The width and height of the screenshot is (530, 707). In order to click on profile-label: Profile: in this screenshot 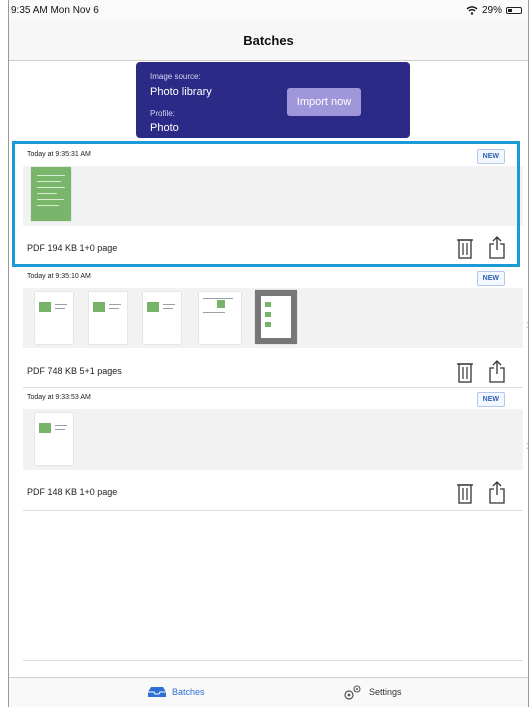, I will do `click(162, 113)`.